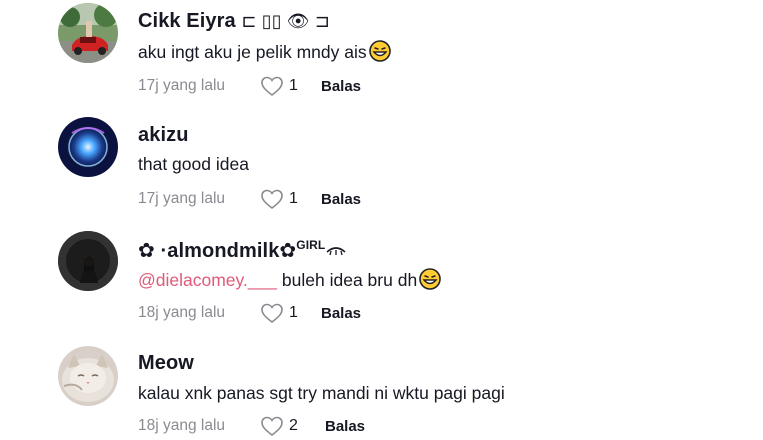  Describe the element at coordinates (336, 251) in the screenshot. I see `eye-decoration-icon` at that location.